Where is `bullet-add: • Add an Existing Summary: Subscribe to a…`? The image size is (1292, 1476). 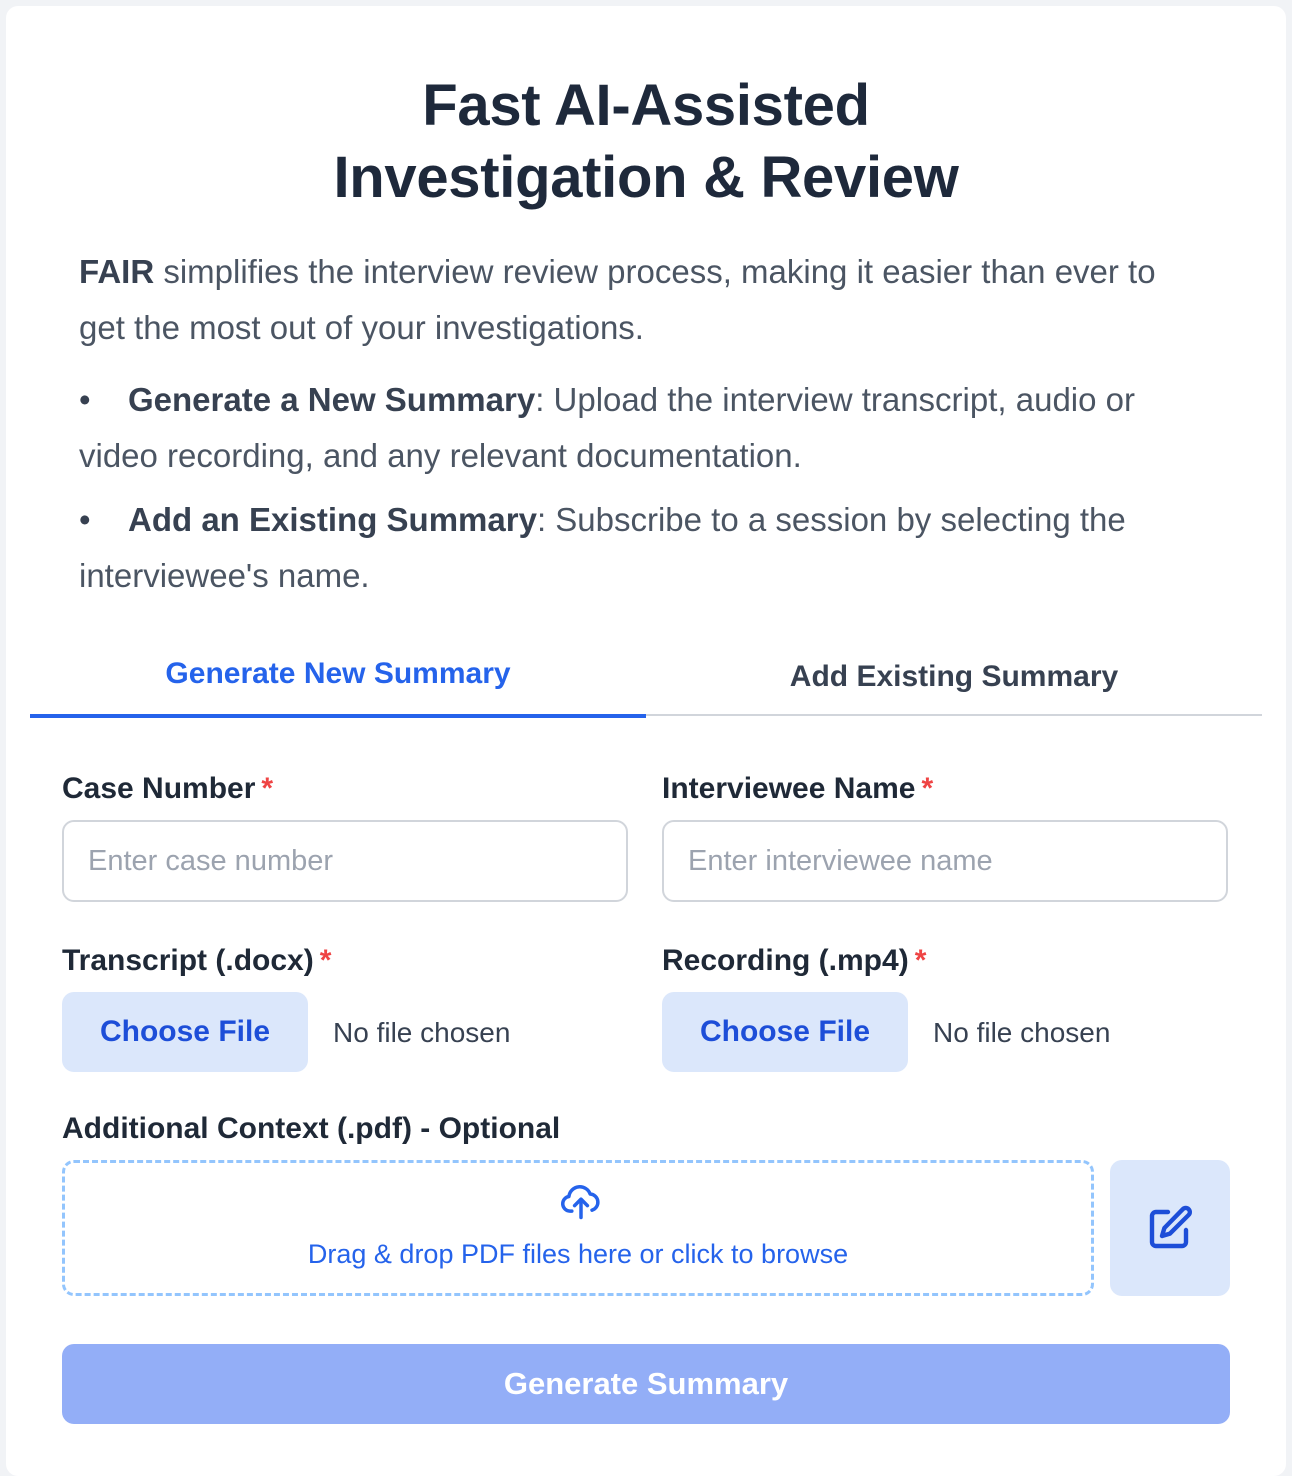 bullet-add: • Add an Existing Summary: Subscribe to a… is located at coordinates (639, 548).